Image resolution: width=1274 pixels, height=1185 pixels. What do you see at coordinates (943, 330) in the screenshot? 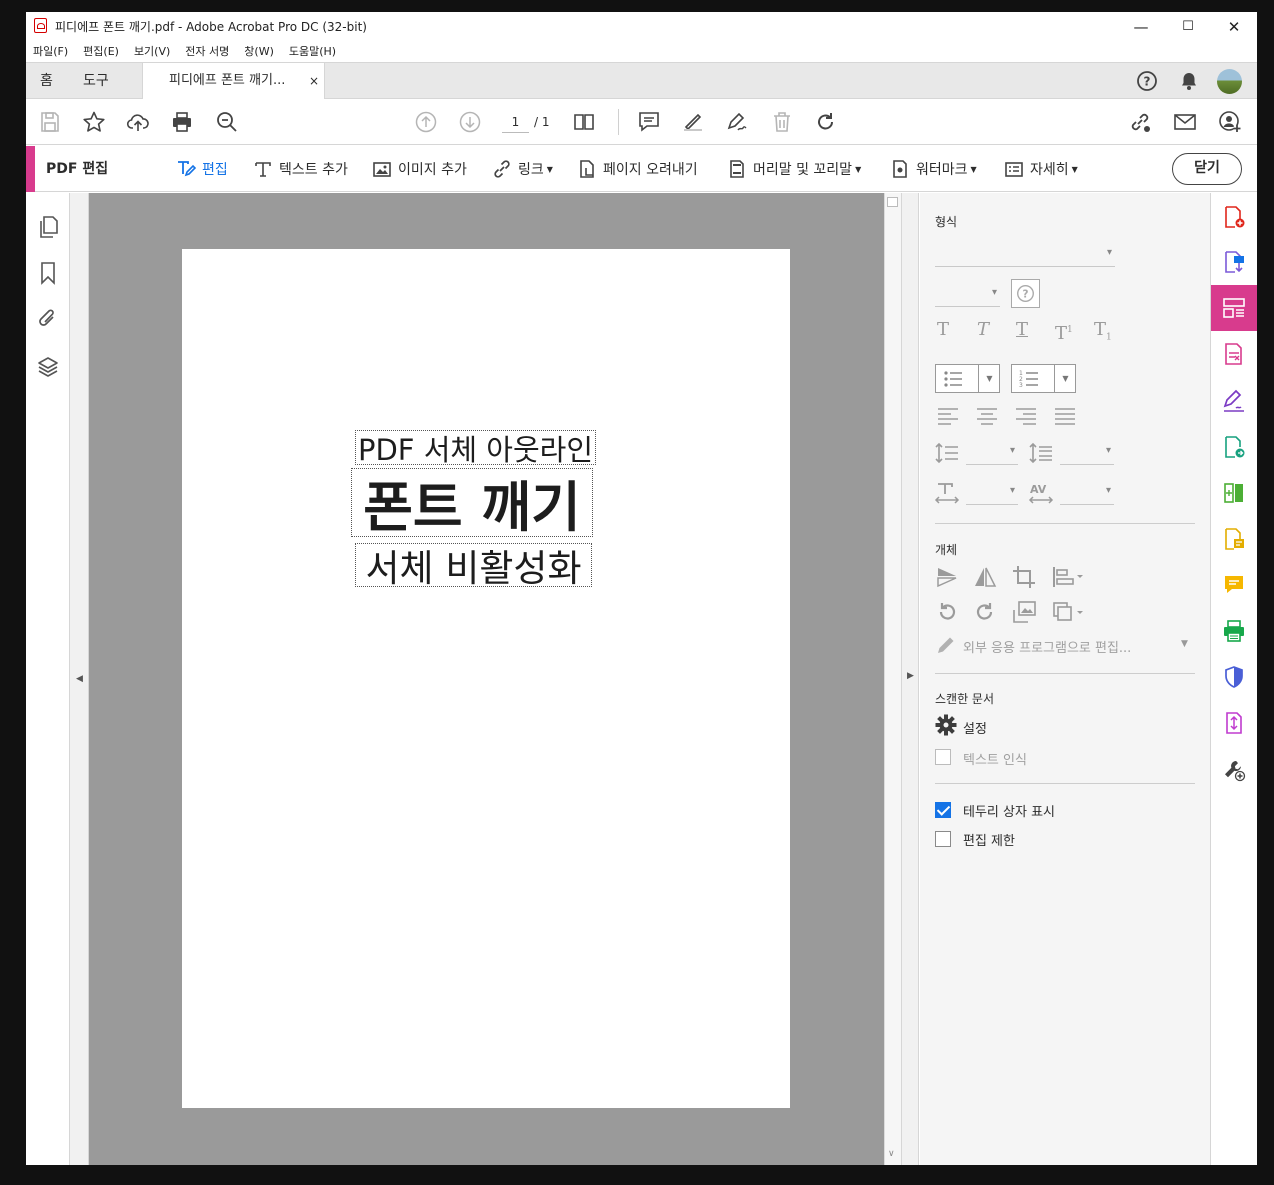
I see `text-bold-icon: T` at bounding box center [943, 330].